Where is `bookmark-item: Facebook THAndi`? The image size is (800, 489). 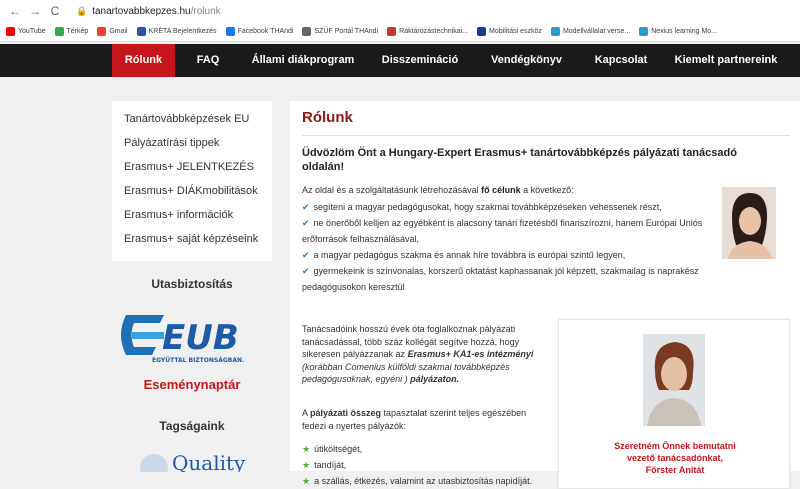 bookmark-item: Facebook THAndi is located at coordinates (259, 31).